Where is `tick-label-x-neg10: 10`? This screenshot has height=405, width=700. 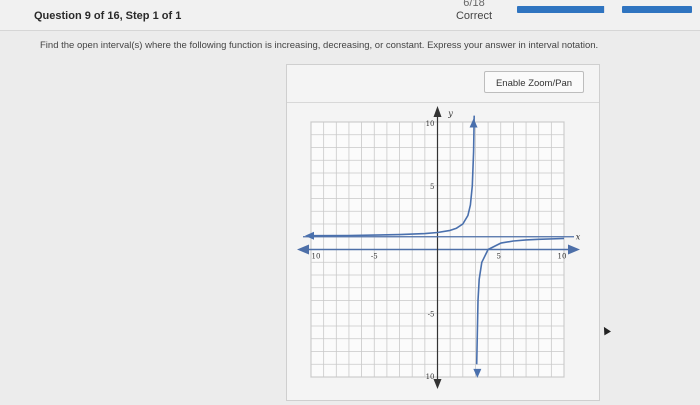
tick-label-x-neg10: 10 is located at coordinates (316, 257).